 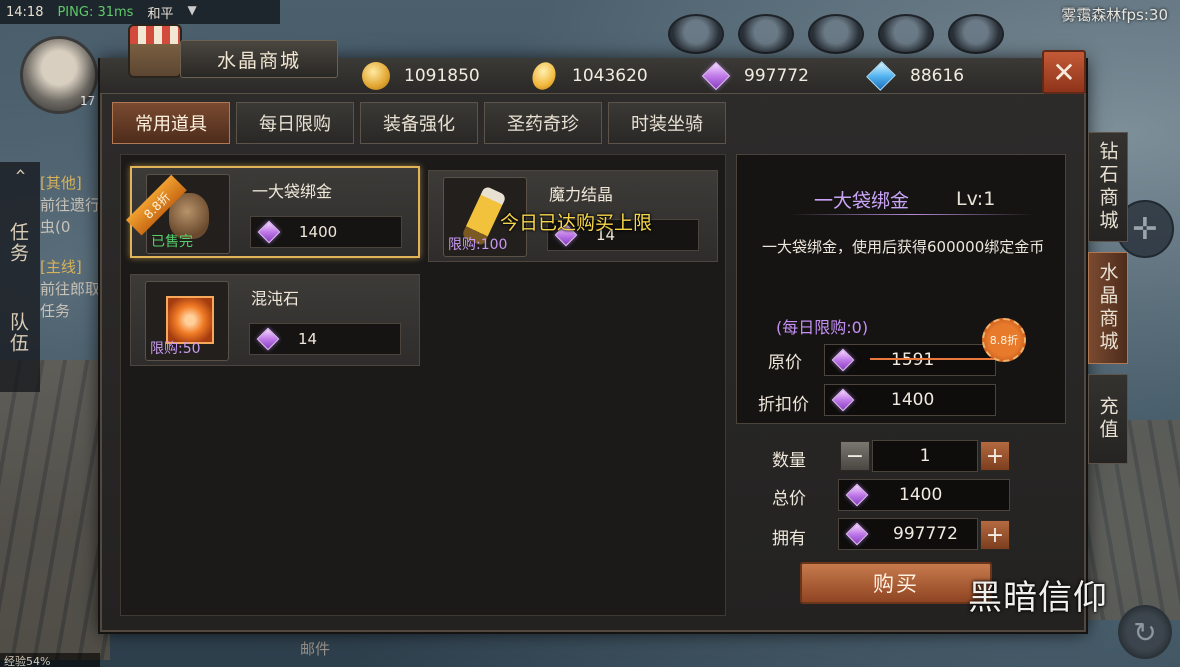 What do you see at coordinates (17, 173) in the screenshot?
I see `collapse-arrow-icon: ‹` at bounding box center [17, 173].